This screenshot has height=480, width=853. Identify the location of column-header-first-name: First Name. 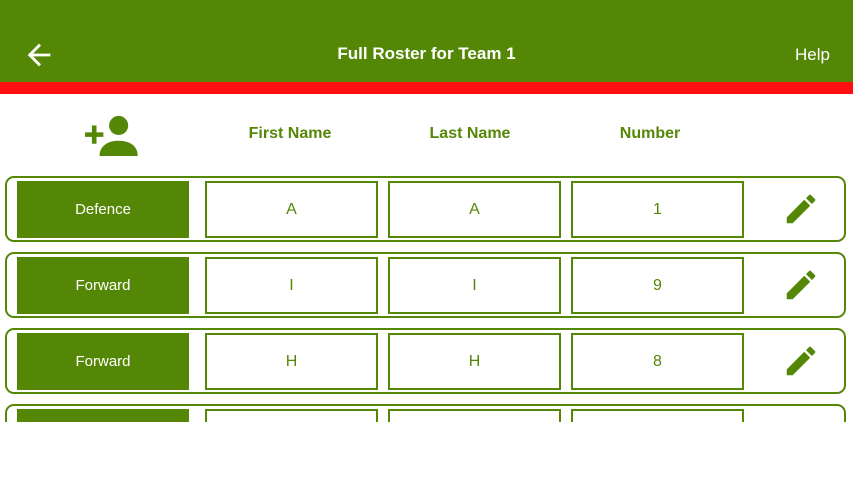
(290, 133).